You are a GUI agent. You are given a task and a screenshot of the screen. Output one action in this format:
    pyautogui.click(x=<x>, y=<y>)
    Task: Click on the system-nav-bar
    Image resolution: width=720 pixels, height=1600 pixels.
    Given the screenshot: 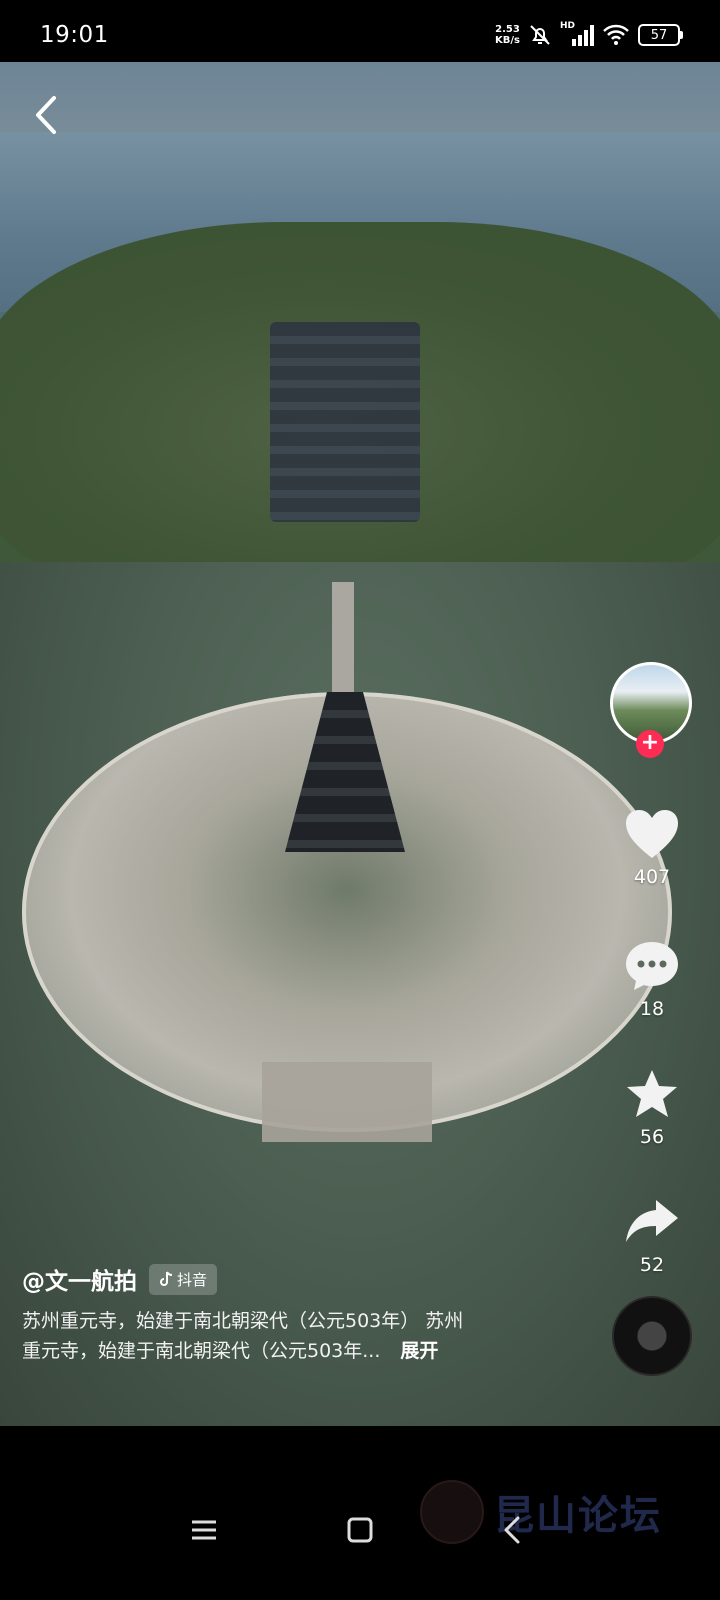 What is the action you would take?
    pyautogui.click(x=360, y=1530)
    